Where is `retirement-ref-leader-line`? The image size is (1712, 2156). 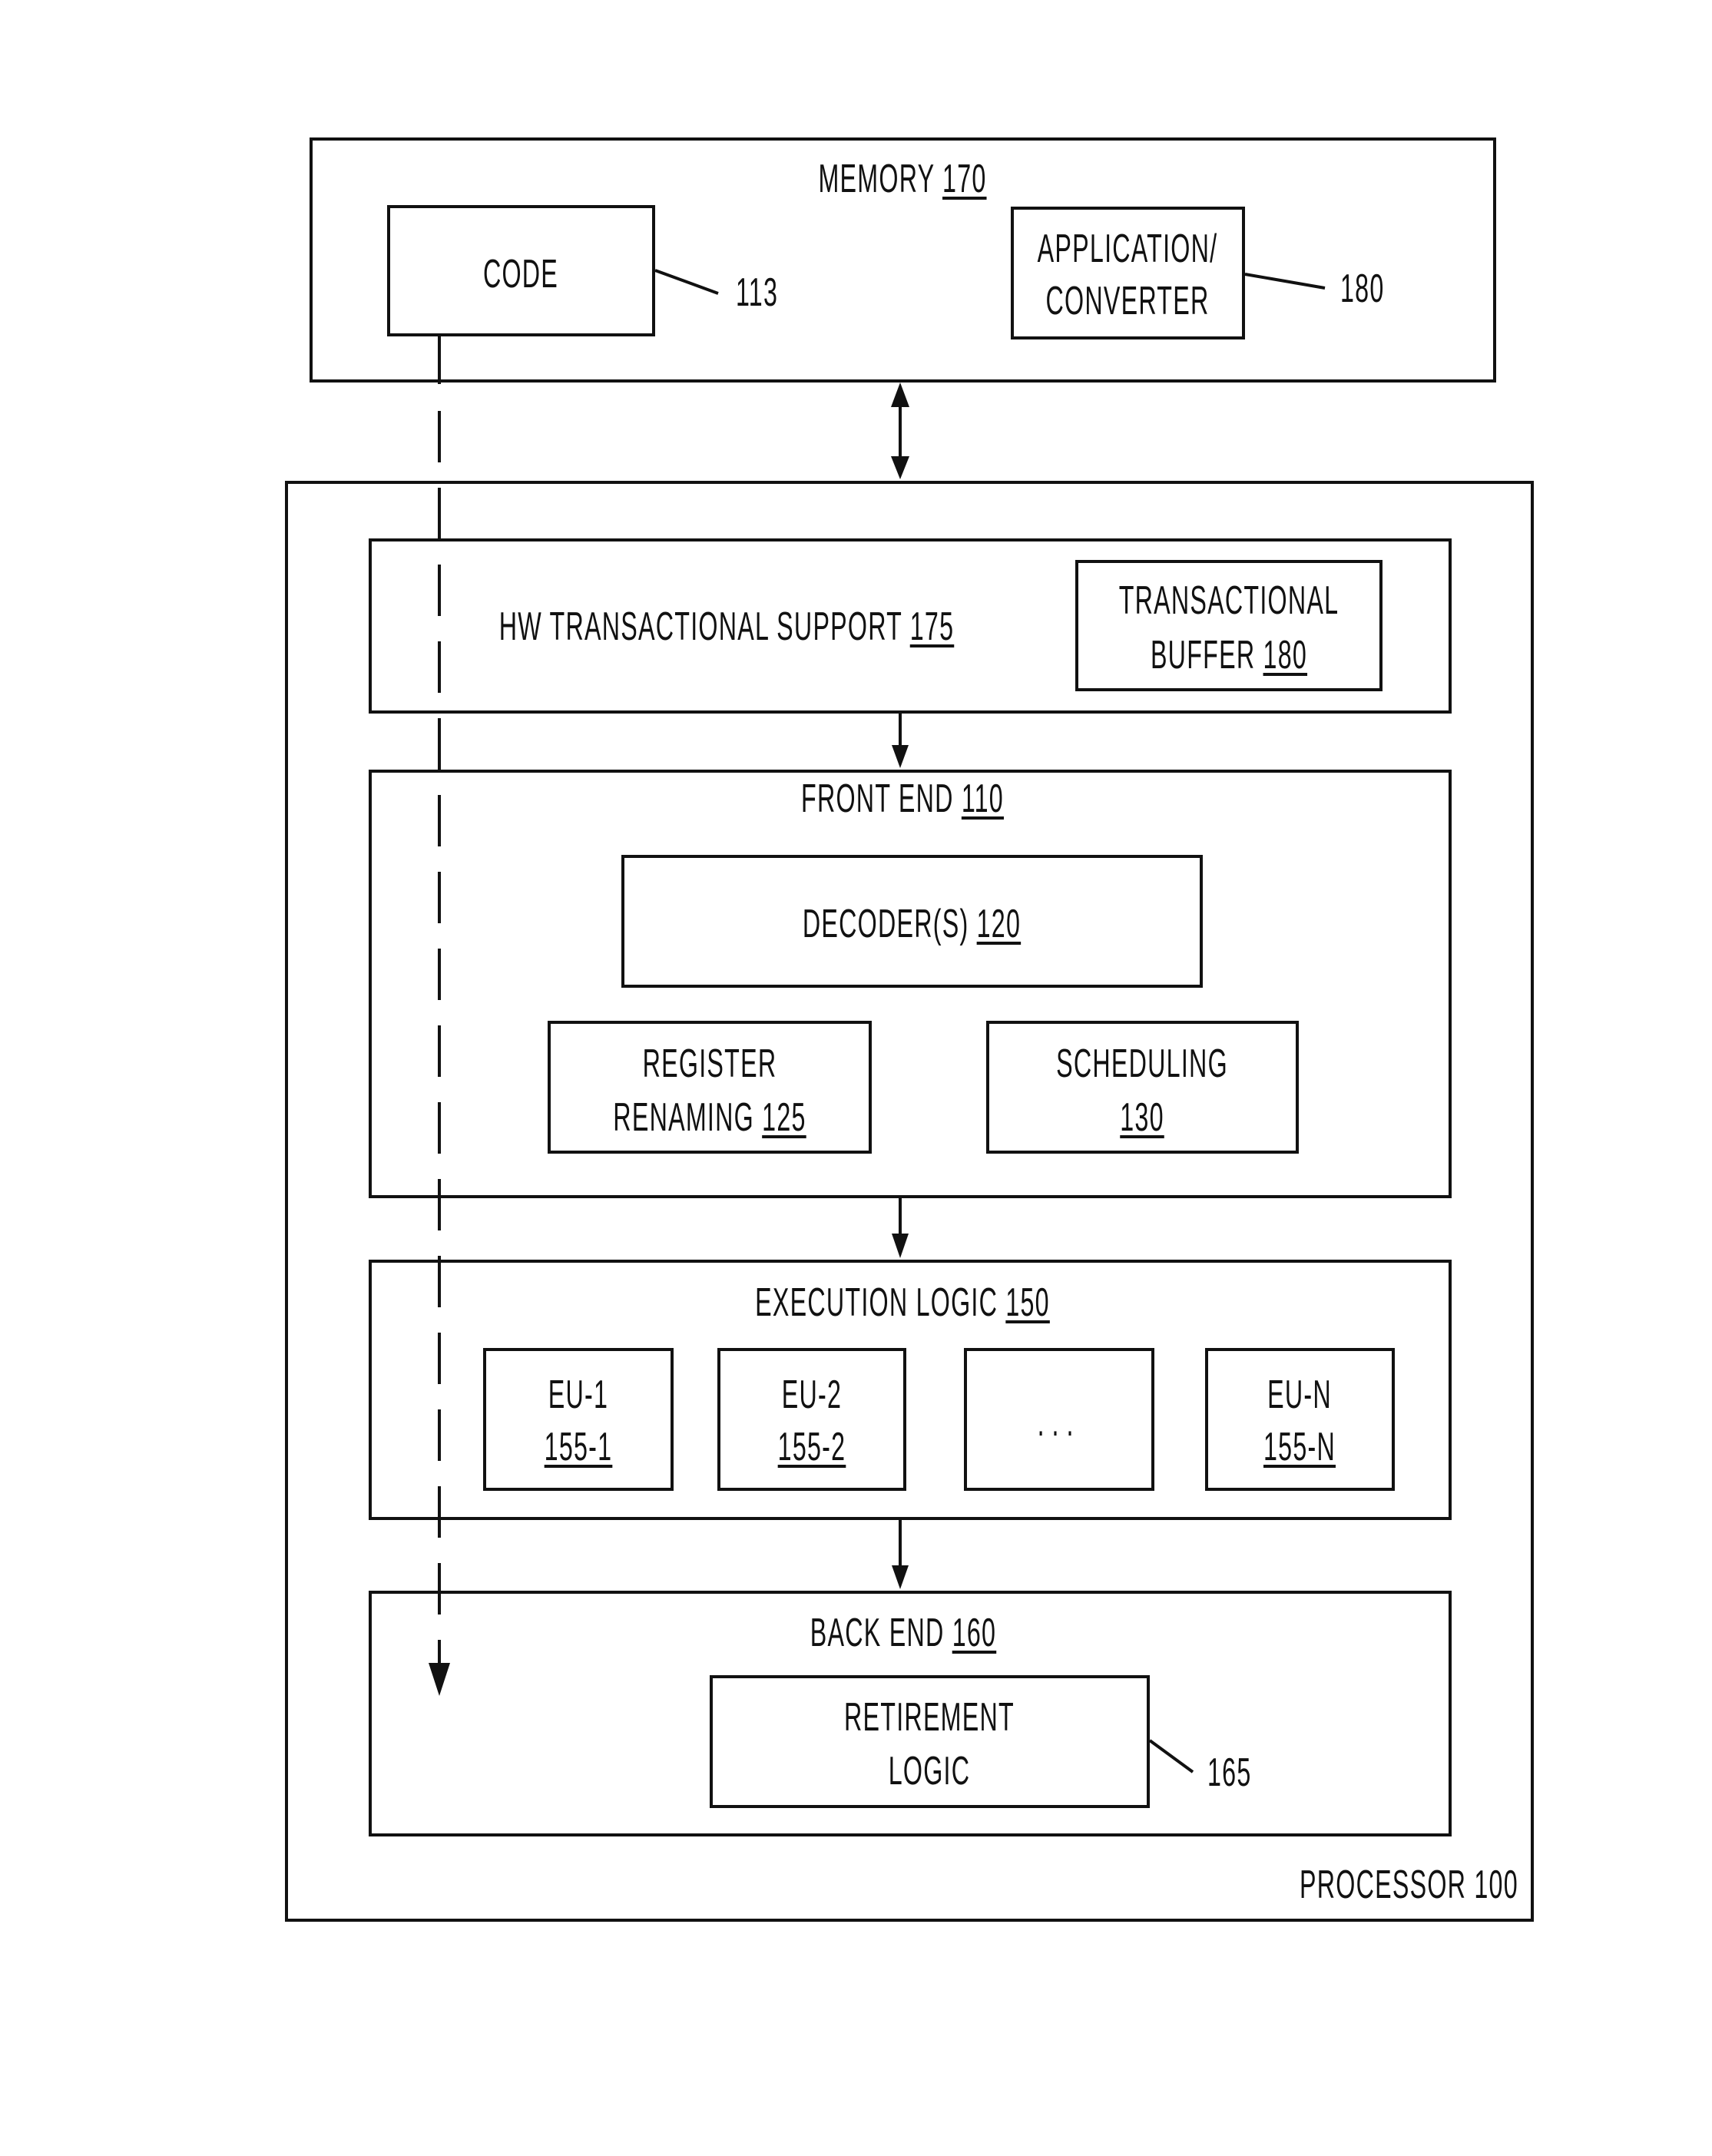
retirement-ref-leader-line is located at coordinates (1171, 1756).